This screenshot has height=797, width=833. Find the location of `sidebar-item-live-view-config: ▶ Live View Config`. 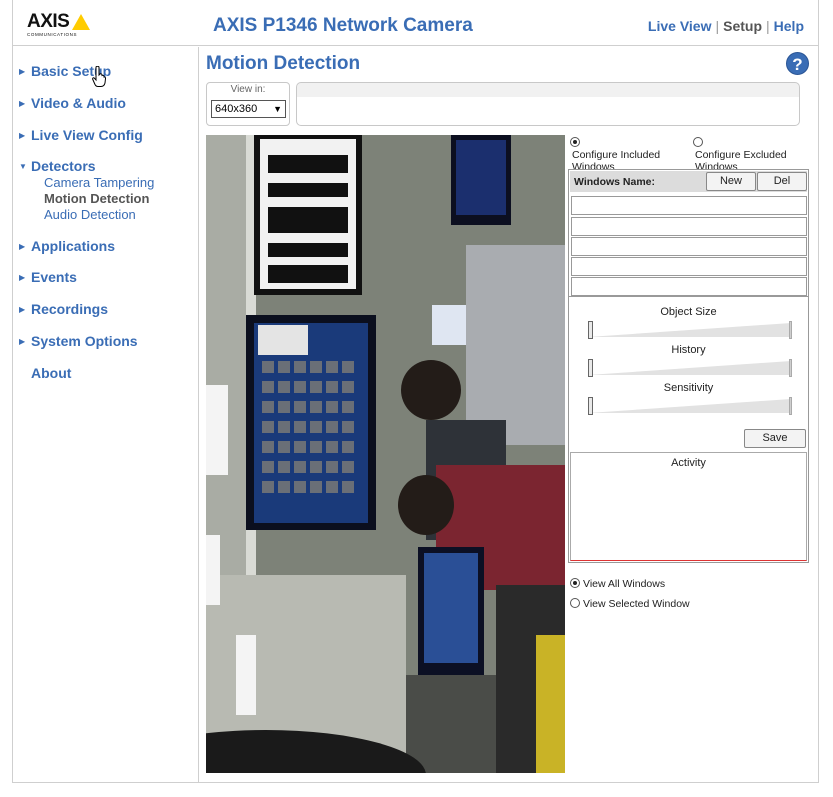

sidebar-item-live-view-config: ▶ Live View Config is located at coordinates (81, 135).